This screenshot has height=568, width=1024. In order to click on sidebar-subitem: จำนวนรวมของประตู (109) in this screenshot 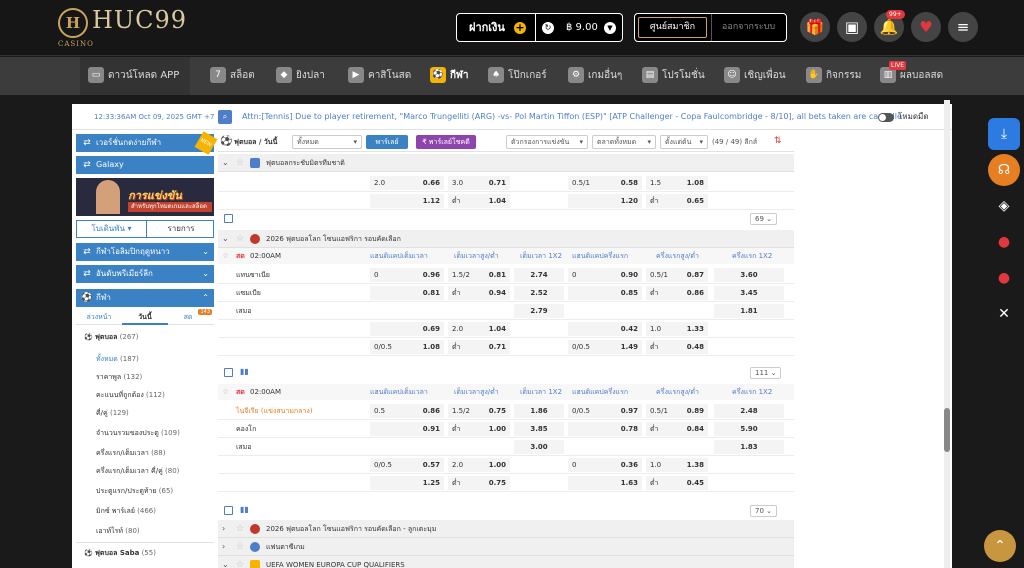, I will do `click(138, 433)`.